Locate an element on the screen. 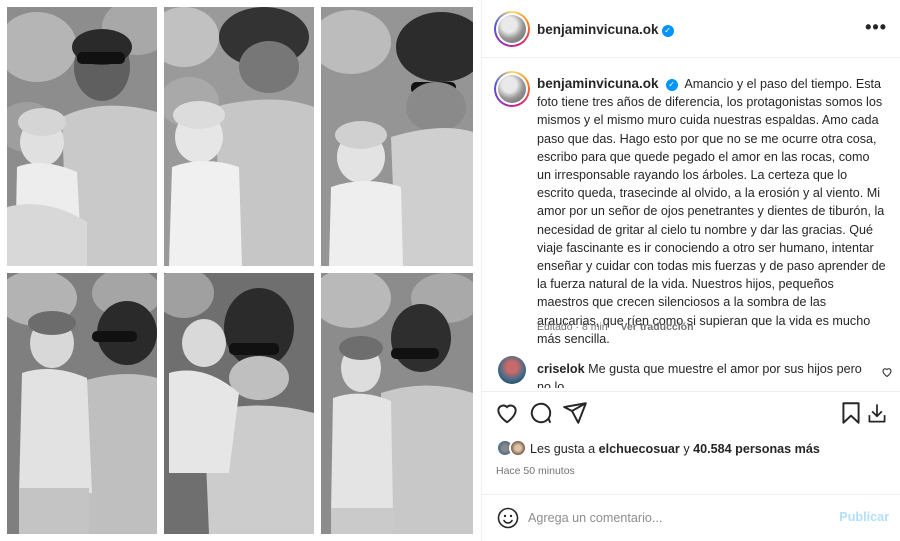 This screenshot has height=541, width=900. caption-meta: Editado · 8 min Ver traducción is located at coordinates (620, 327).